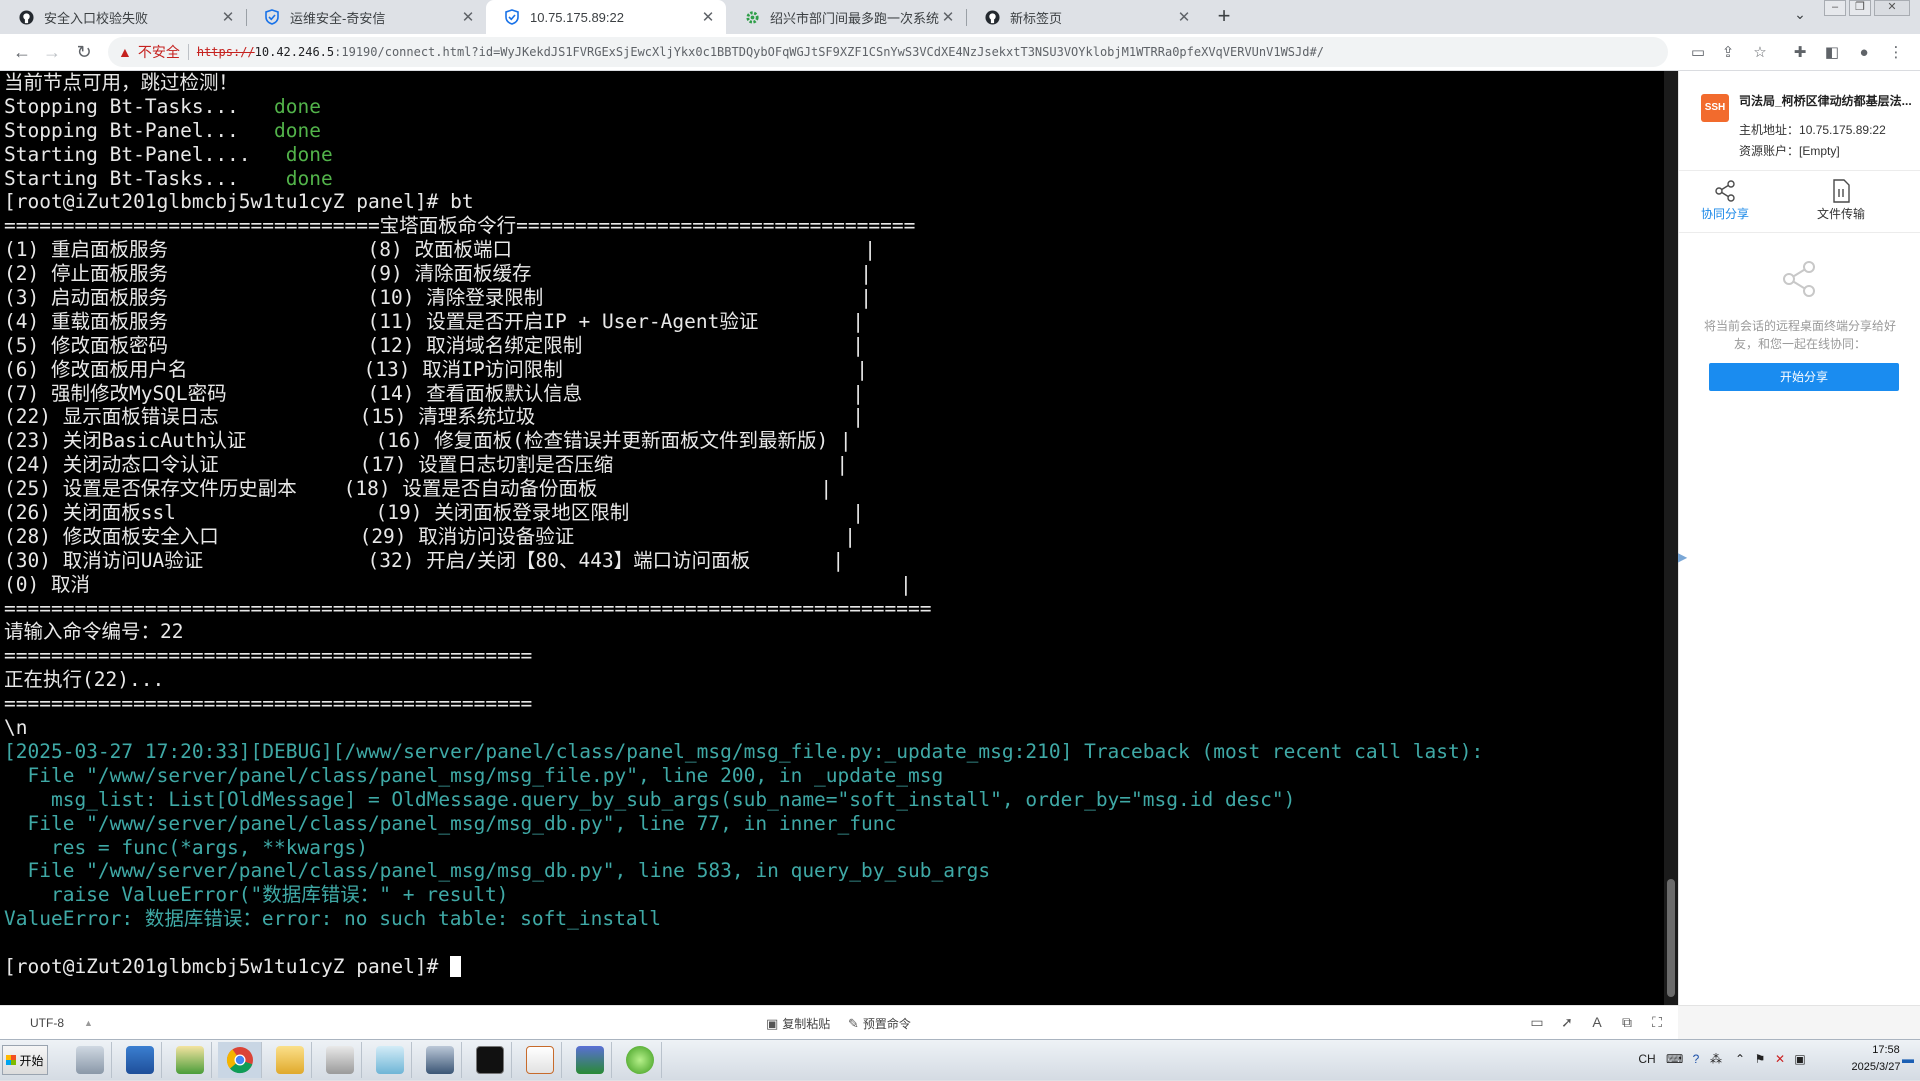 The width and height of the screenshot is (1920, 1081). What do you see at coordinates (458, 584) in the screenshot?
I see `terminal-line-text: (0) 取消 |` at bounding box center [458, 584].